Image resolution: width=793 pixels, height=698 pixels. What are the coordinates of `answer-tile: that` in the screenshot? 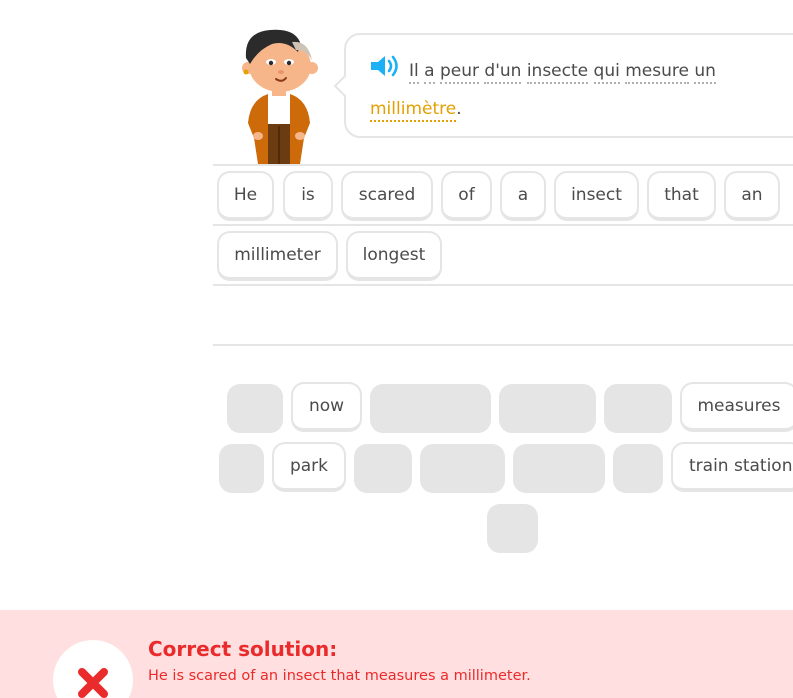 It's located at (681, 196).